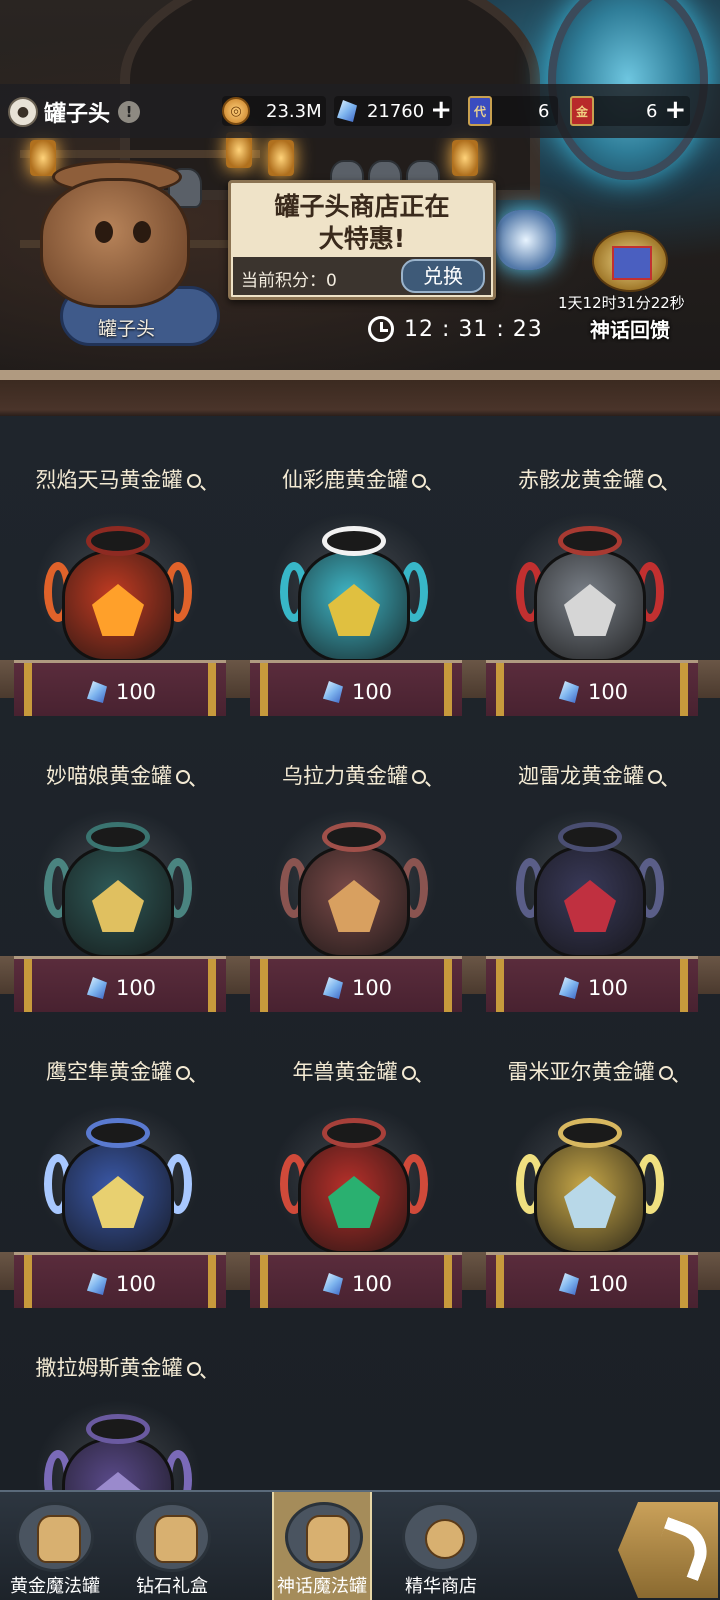 This screenshot has width=720, height=1600. I want to click on add-crystal-button: +, so click(441, 110).